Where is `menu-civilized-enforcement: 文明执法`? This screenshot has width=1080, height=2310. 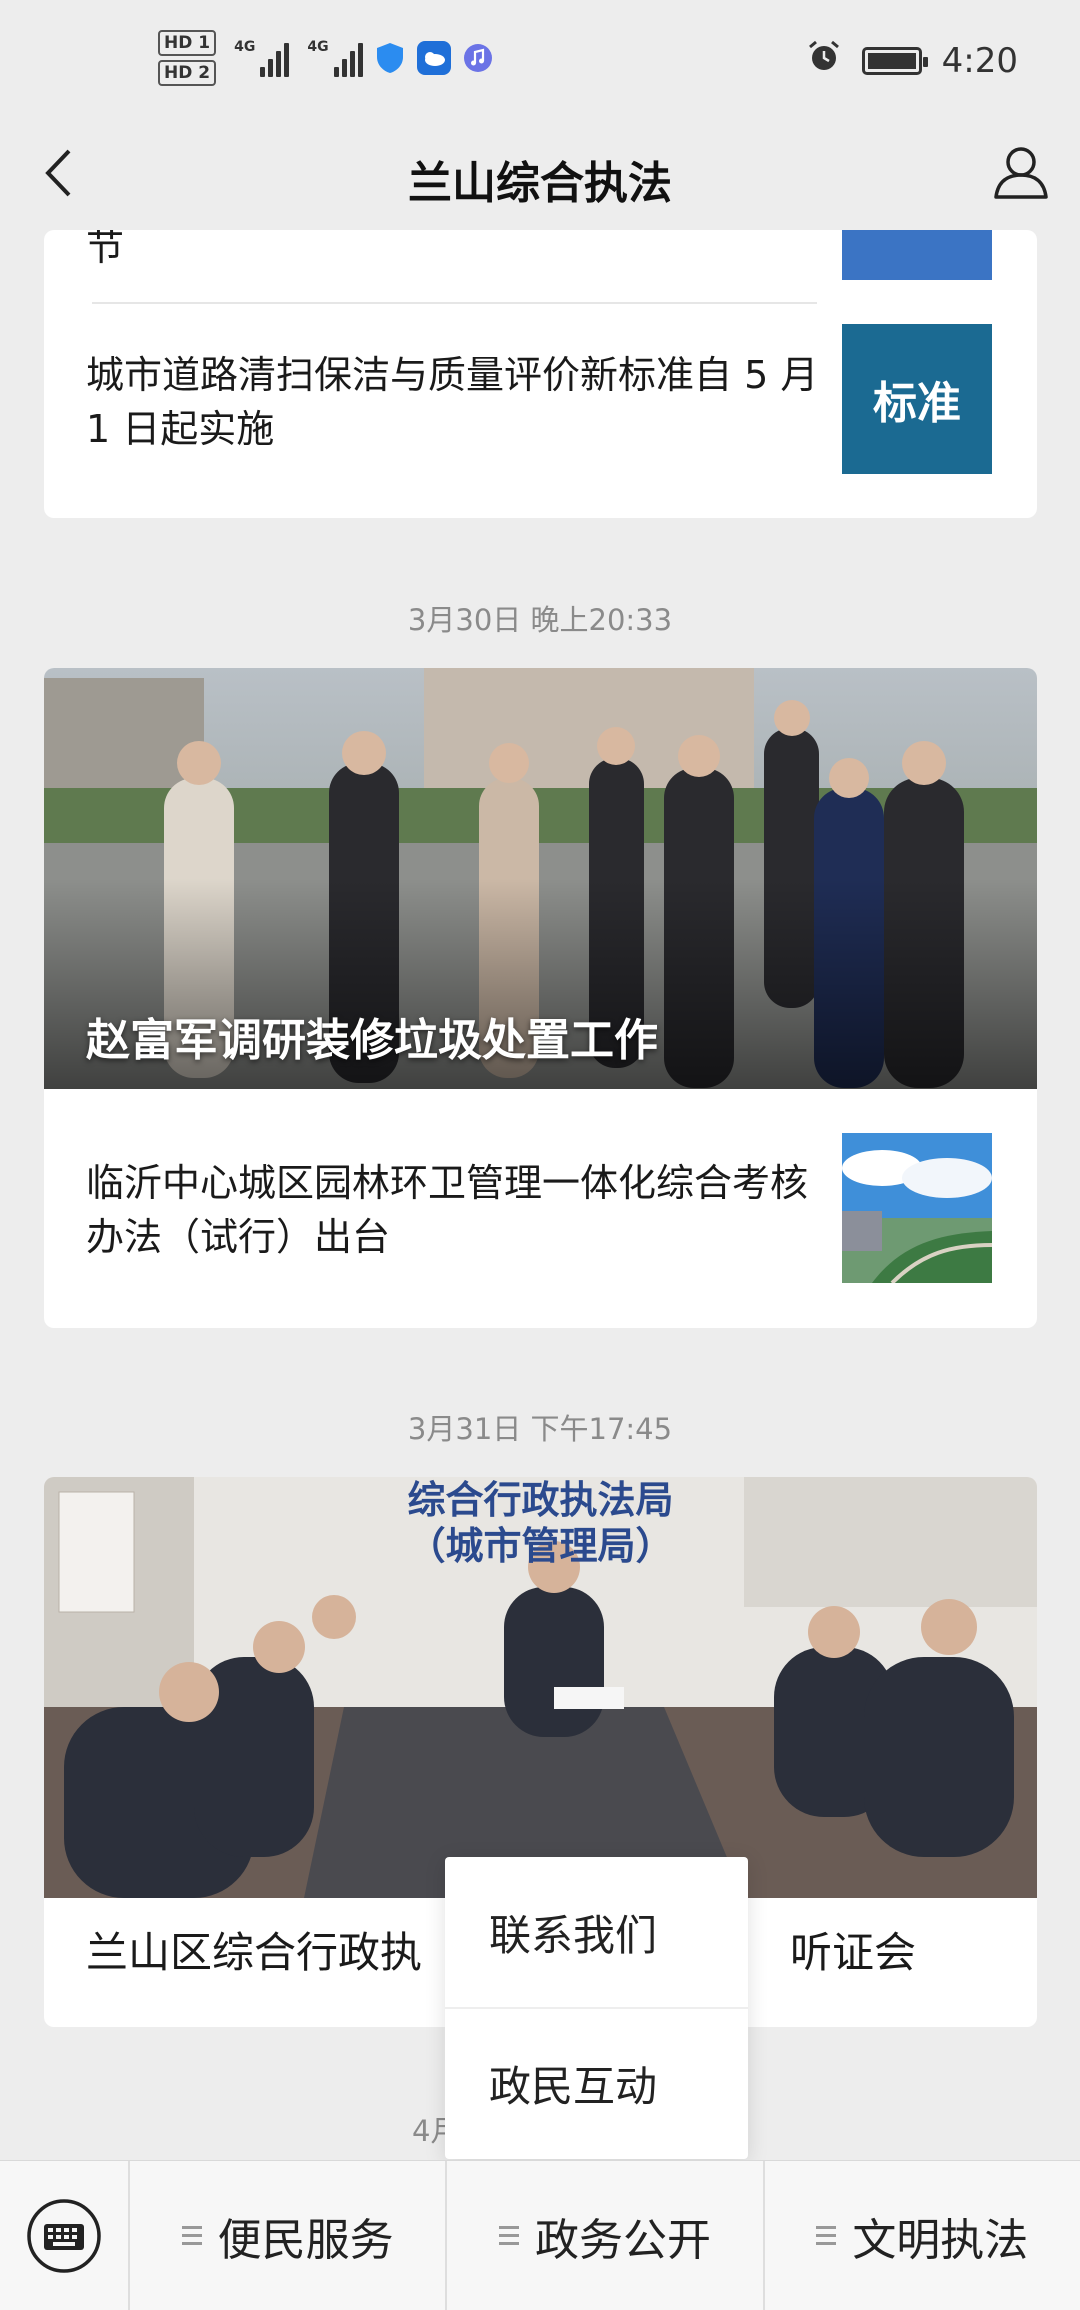
menu-civilized-enforcement: 文明执法 is located at coordinates (921, 2235).